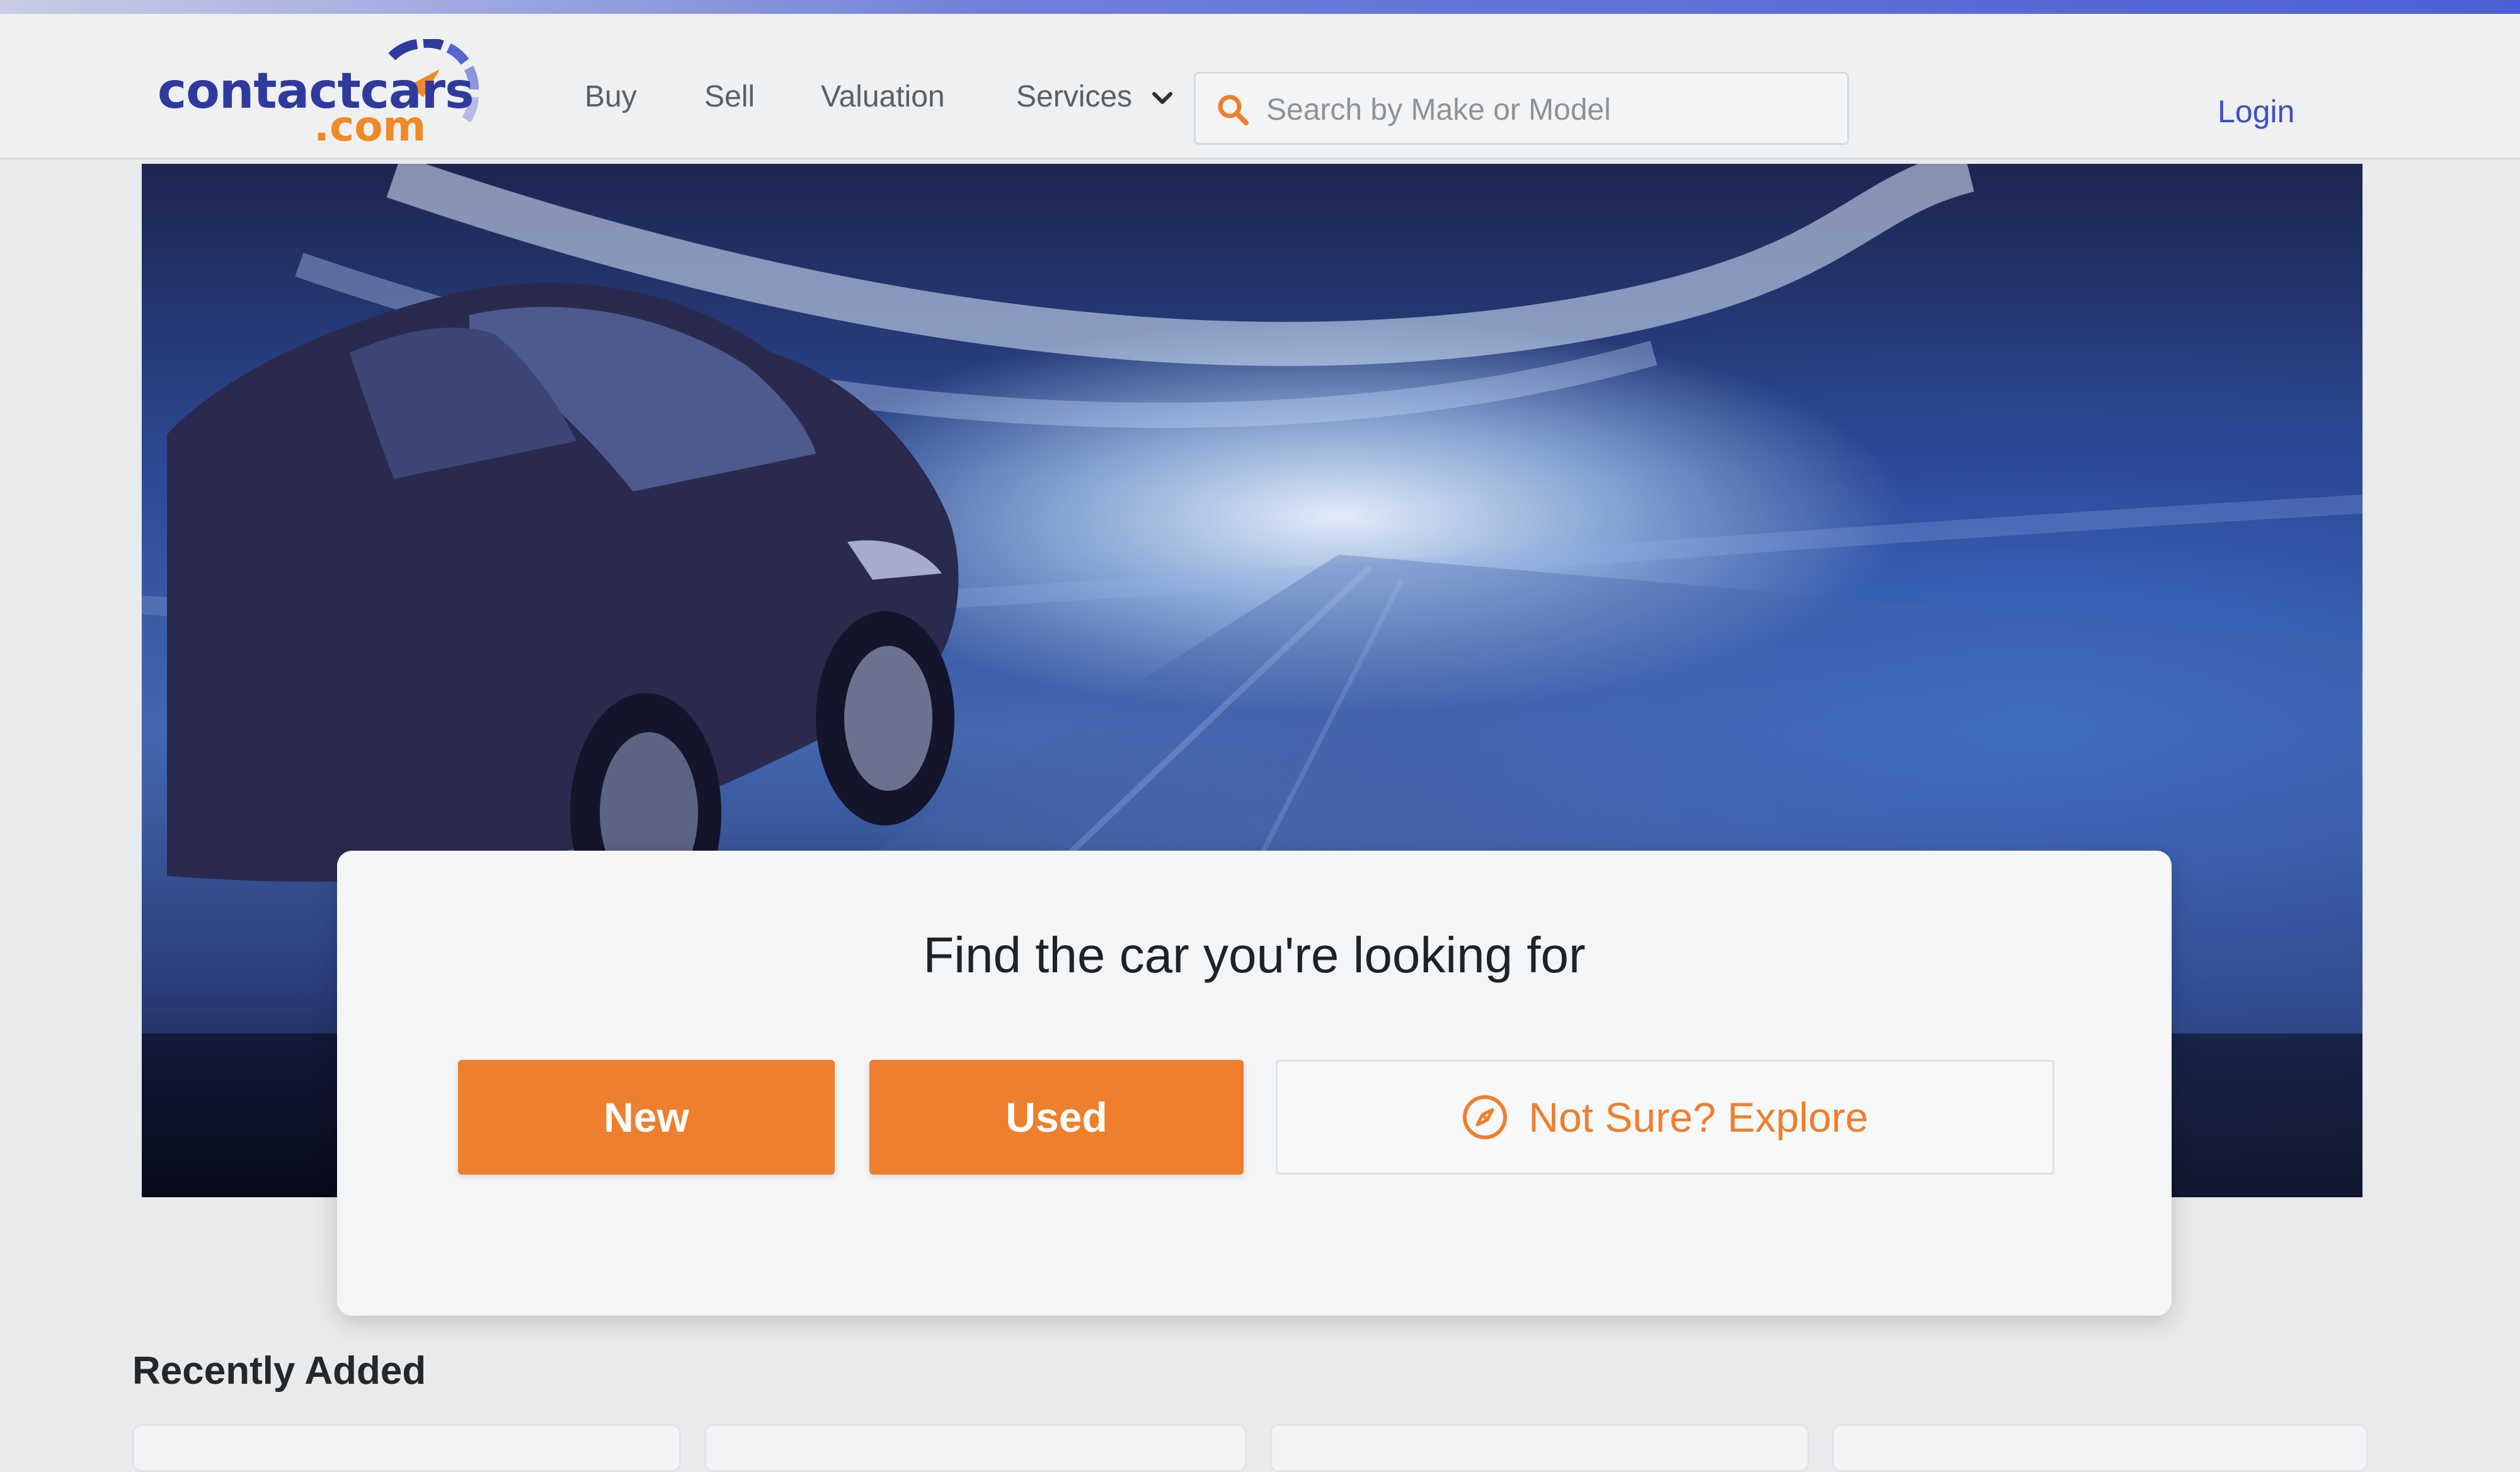  I want to click on used-cars-button: Used, so click(1056, 1117).